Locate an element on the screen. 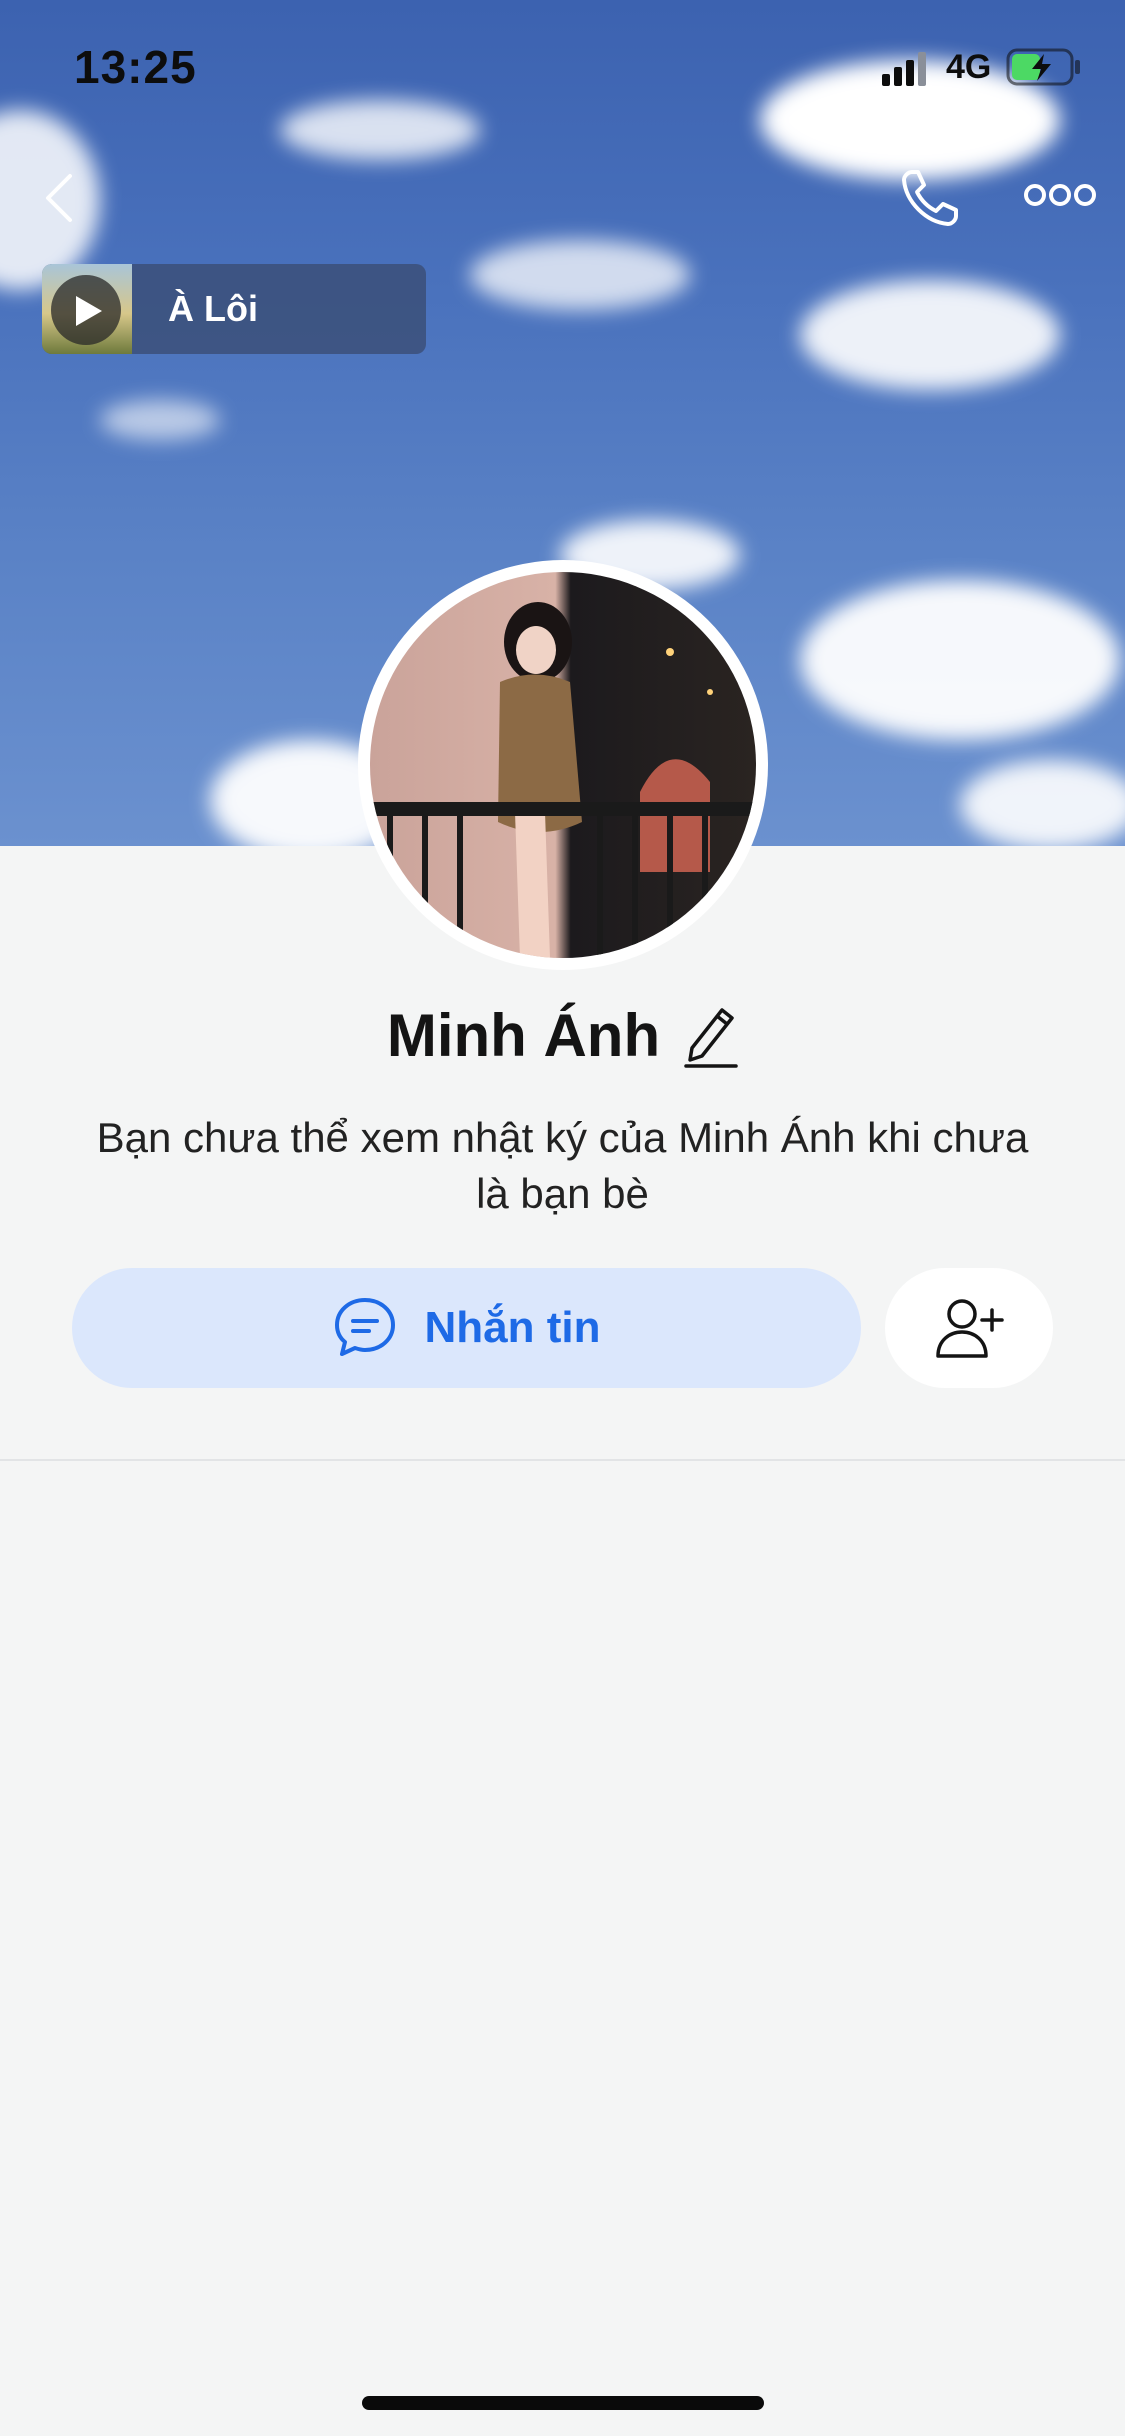  profile-music-player: À Lôi is located at coordinates (234, 309).